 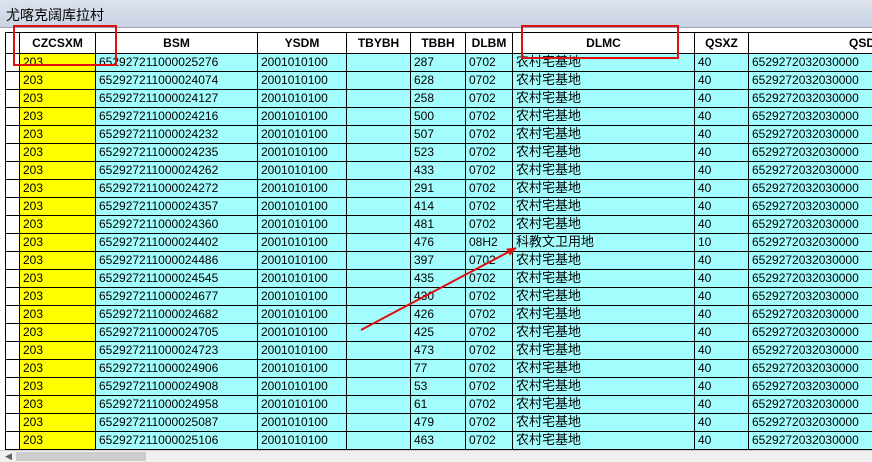 What do you see at coordinates (176, 98) in the screenshot?
I see `cell-bsm: 652927211000024127` at bounding box center [176, 98].